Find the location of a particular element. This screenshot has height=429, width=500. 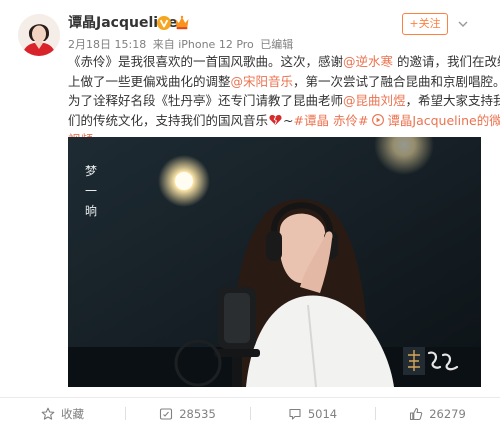

post-text-line: 《赤伶》是我很喜欢的一首国风歌曲。这次，感谢@逆水寒 的邀请，我们在改编 is located at coordinates (284, 62).